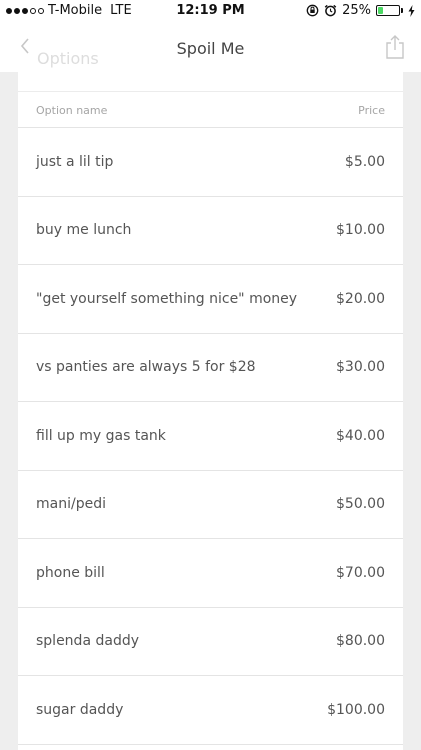 The image size is (421, 750). What do you see at coordinates (210, 710) in the screenshot?
I see `list-item: sugar daddy $100.00` at bounding box center [210, 710].